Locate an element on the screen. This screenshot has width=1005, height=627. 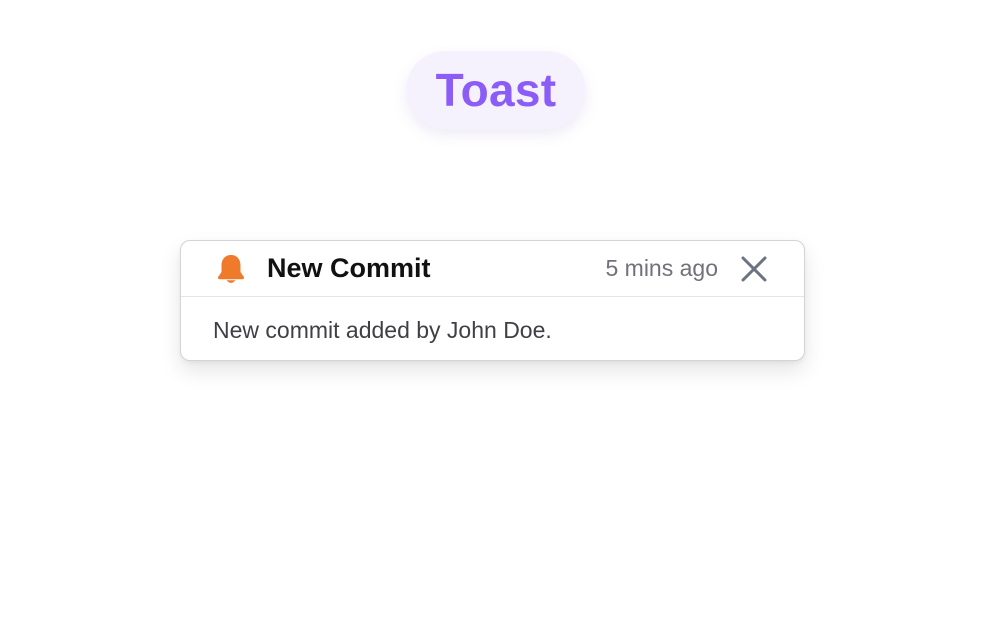
toast-header: New Commit 5 mins ago is located at coordinates (492, 269).